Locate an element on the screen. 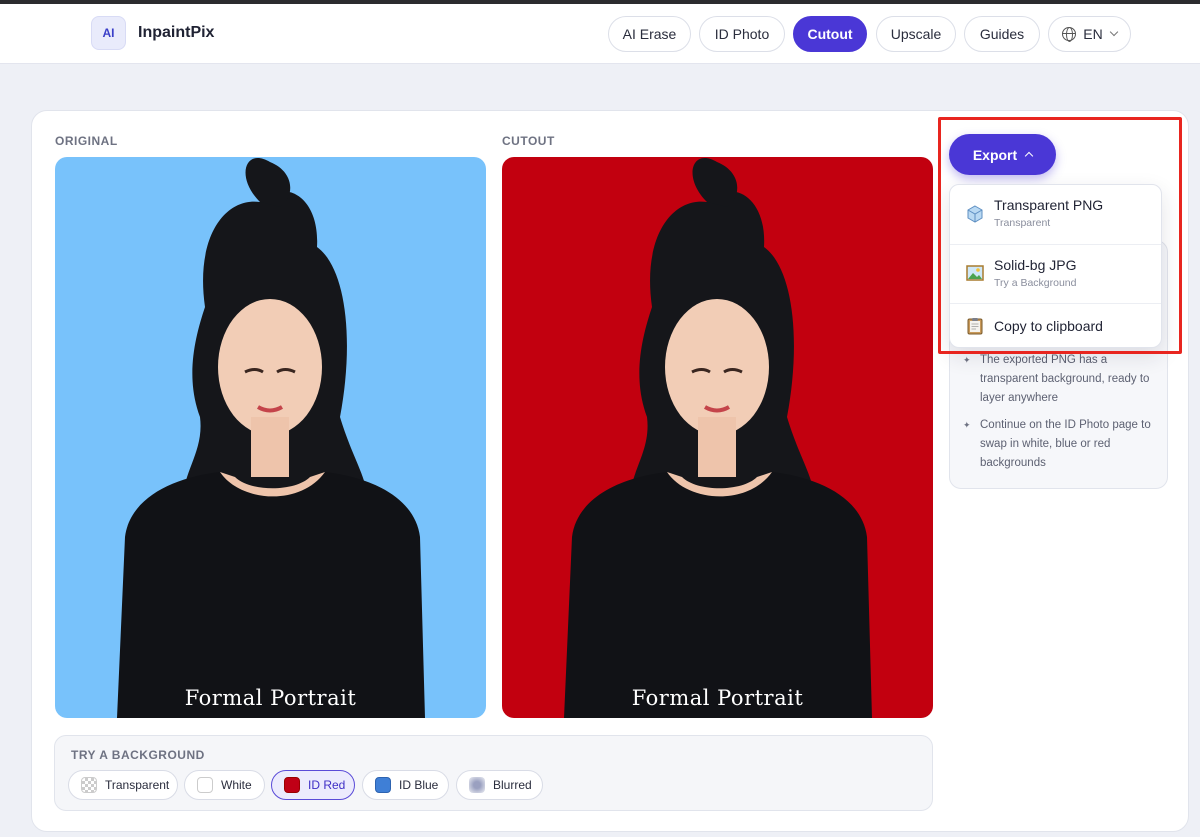 The image size is (1200, 837). nav-upscale: Upscale is located at coordinates (916, 34).